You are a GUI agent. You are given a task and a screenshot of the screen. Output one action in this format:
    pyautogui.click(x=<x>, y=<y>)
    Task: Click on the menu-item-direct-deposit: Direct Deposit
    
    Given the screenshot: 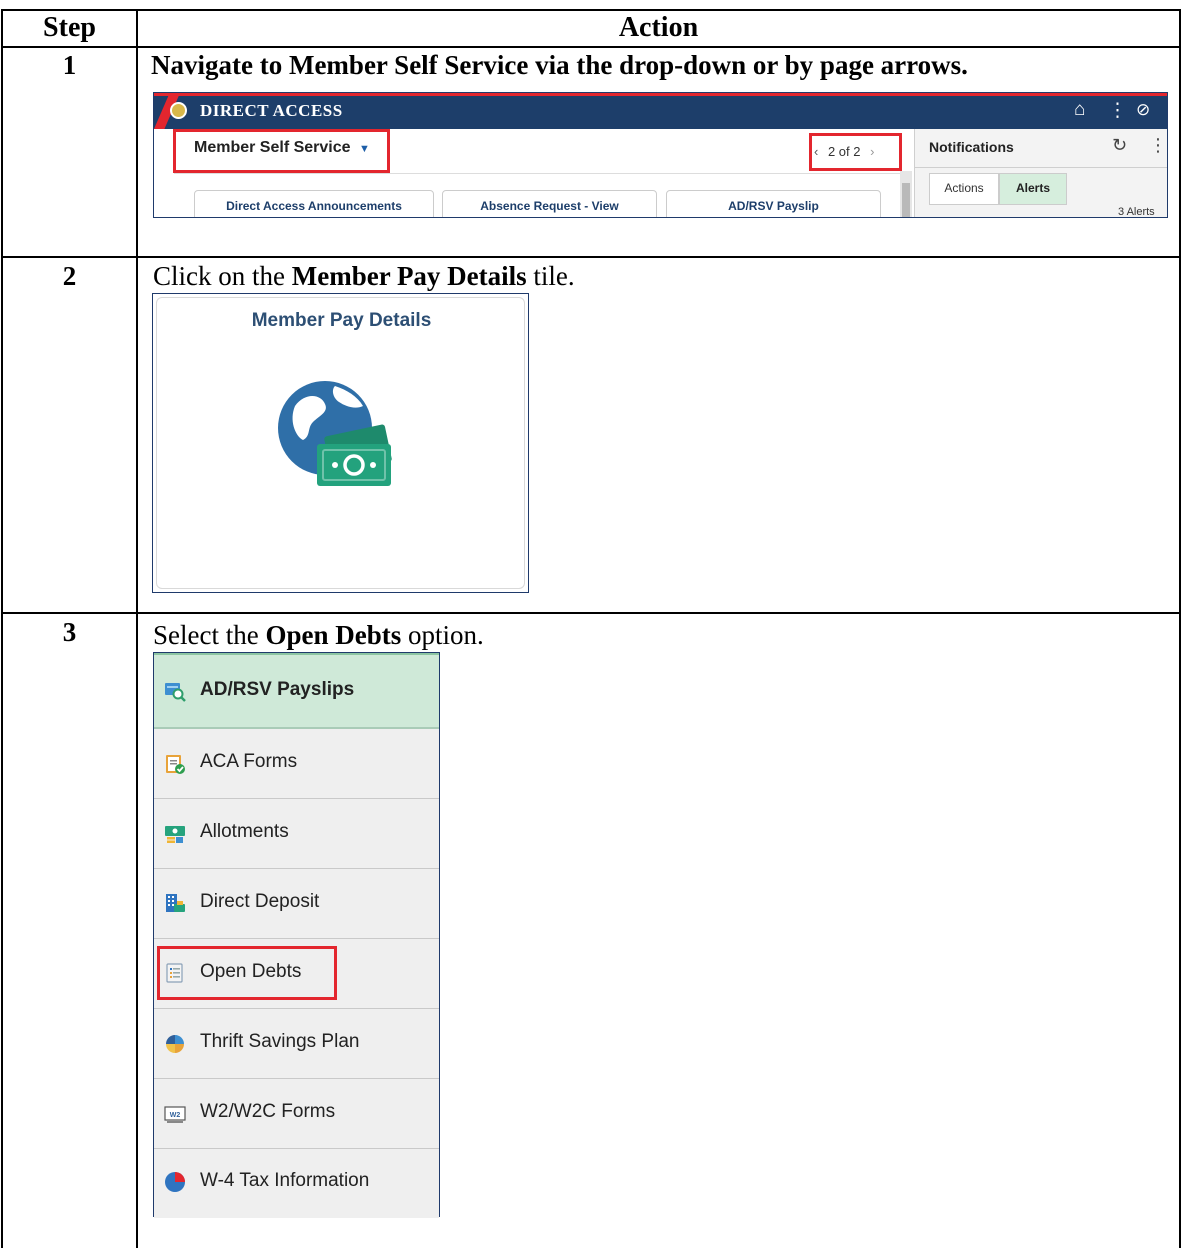 What is the action you would take?
    pyautogui.click(x=296, y=904)
    